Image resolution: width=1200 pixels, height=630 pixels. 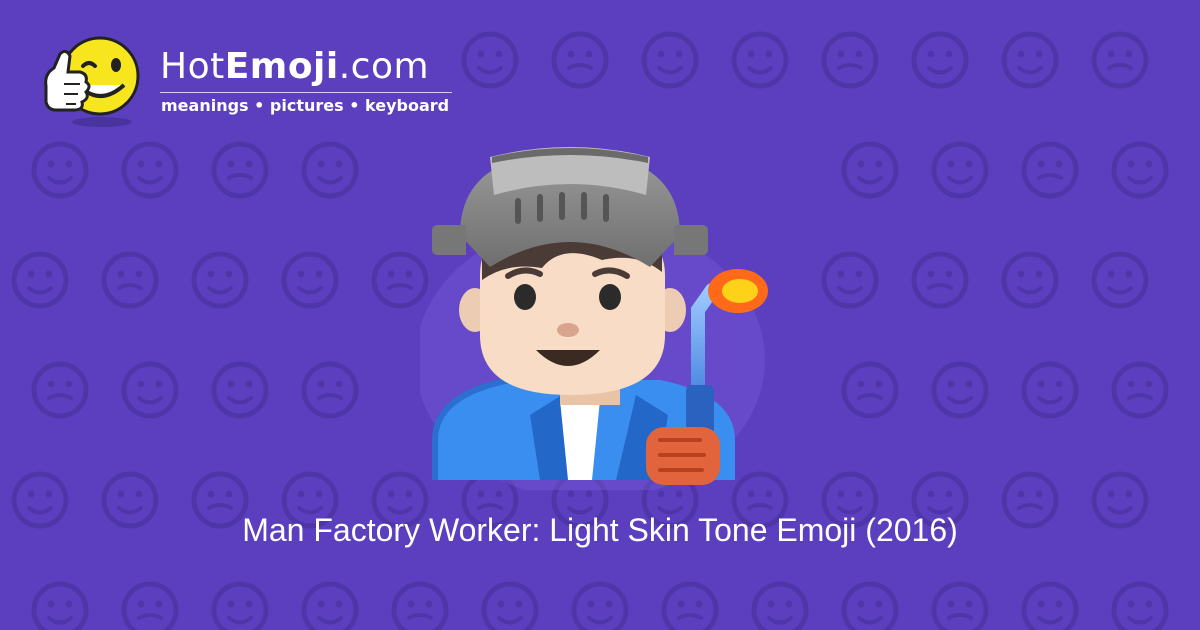 I want to click on winking-thumbs-up-face-icon, so click(x=92, y=81).